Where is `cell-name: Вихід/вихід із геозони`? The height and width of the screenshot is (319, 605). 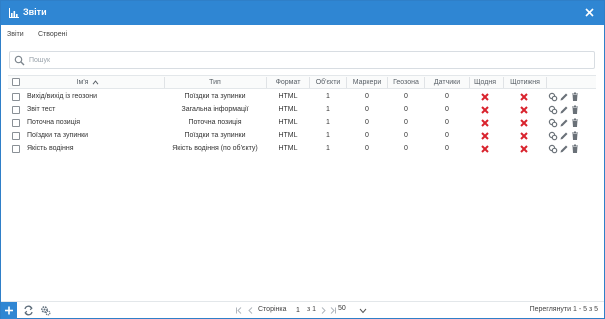
cell-name: Вихід/вихід із геозони is located at coordinates (62, 96).